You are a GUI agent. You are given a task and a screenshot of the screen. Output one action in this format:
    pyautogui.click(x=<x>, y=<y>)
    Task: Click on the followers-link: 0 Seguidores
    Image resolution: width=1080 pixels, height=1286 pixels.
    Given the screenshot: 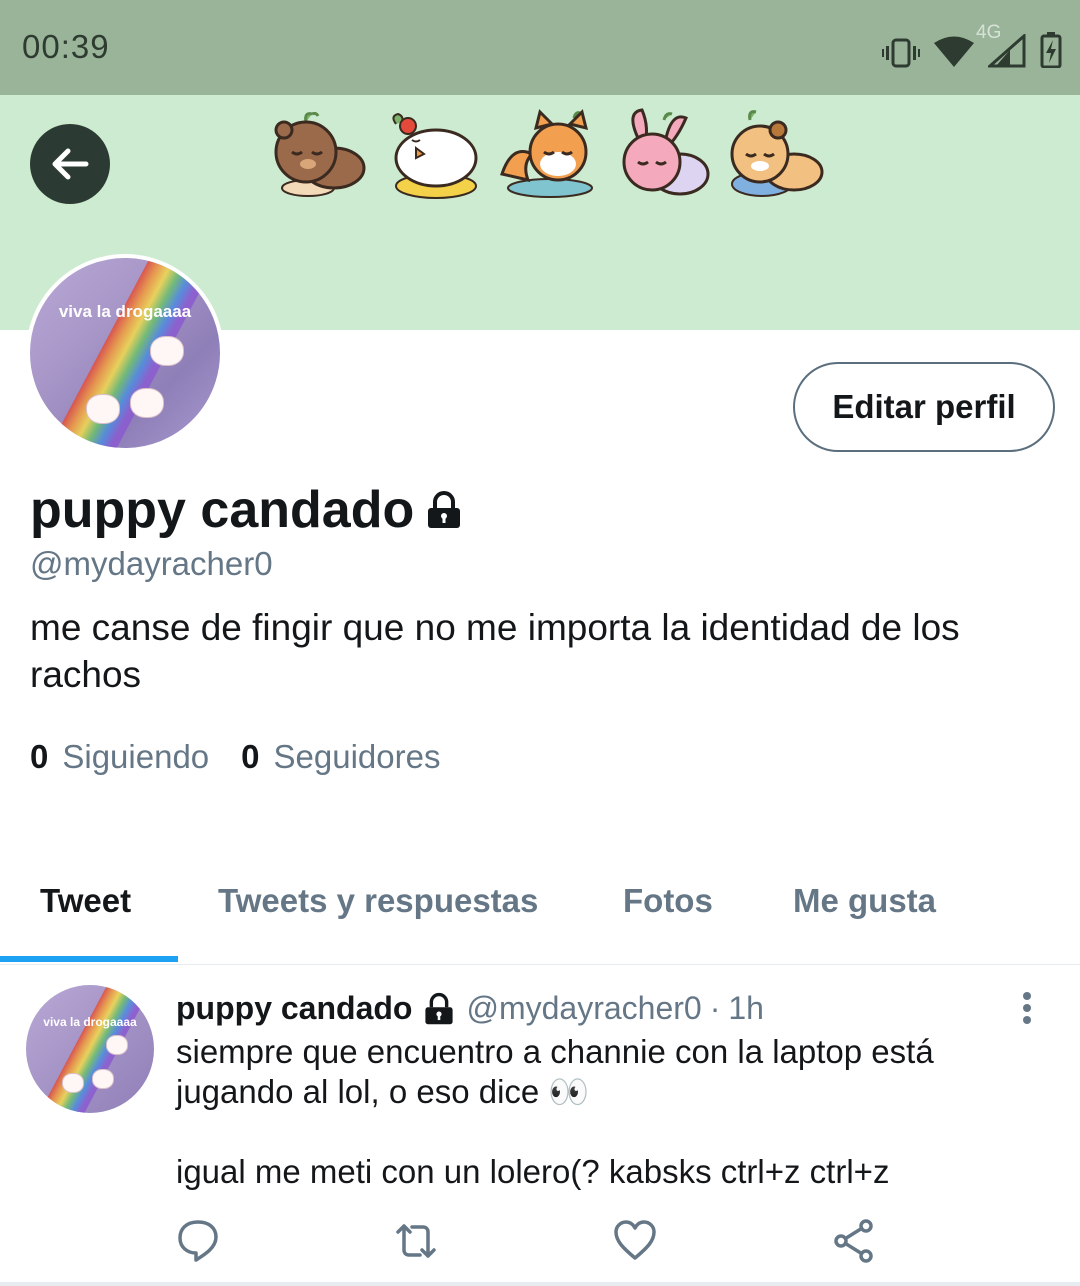 What is the action you would take?
    pyautogui.click(x=340, y=757)
    